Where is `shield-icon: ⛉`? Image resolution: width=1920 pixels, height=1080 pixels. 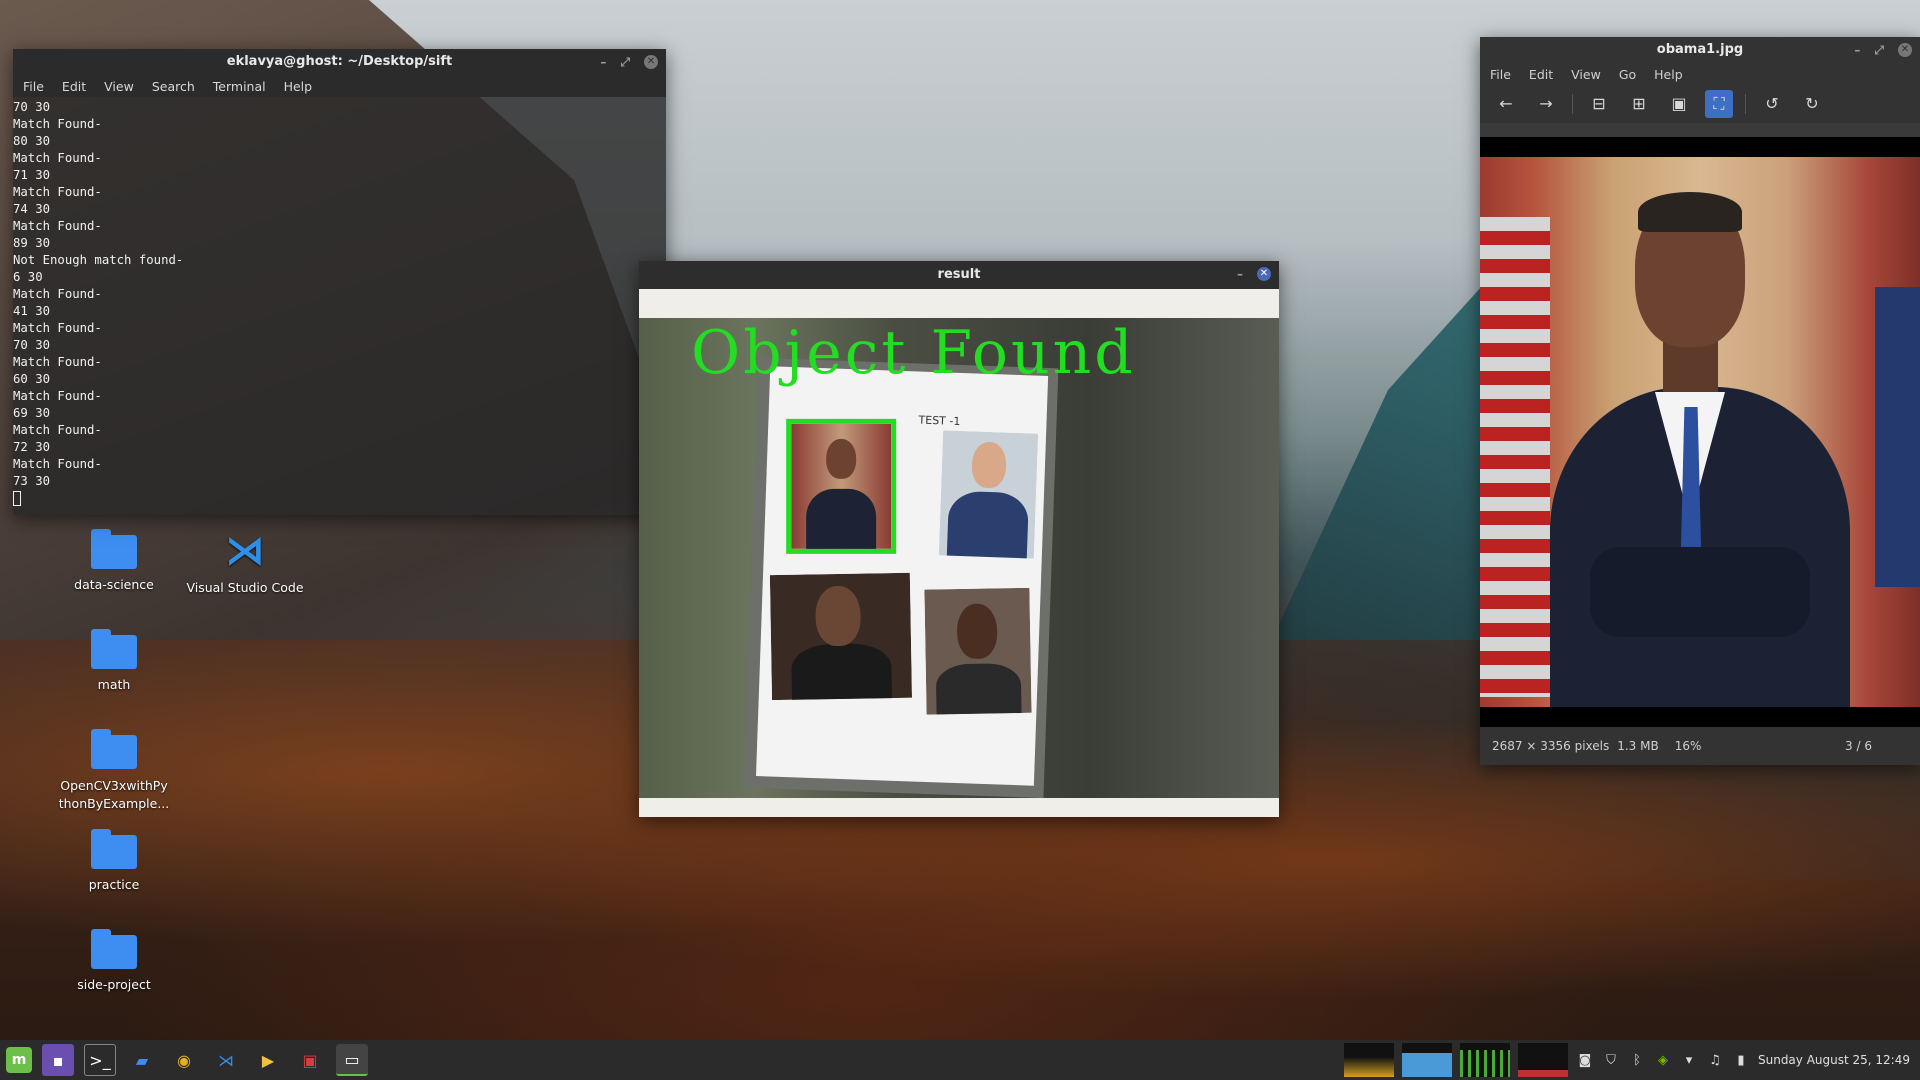
shield-icon: ⛉ is located at coordinates (1611, 1060).